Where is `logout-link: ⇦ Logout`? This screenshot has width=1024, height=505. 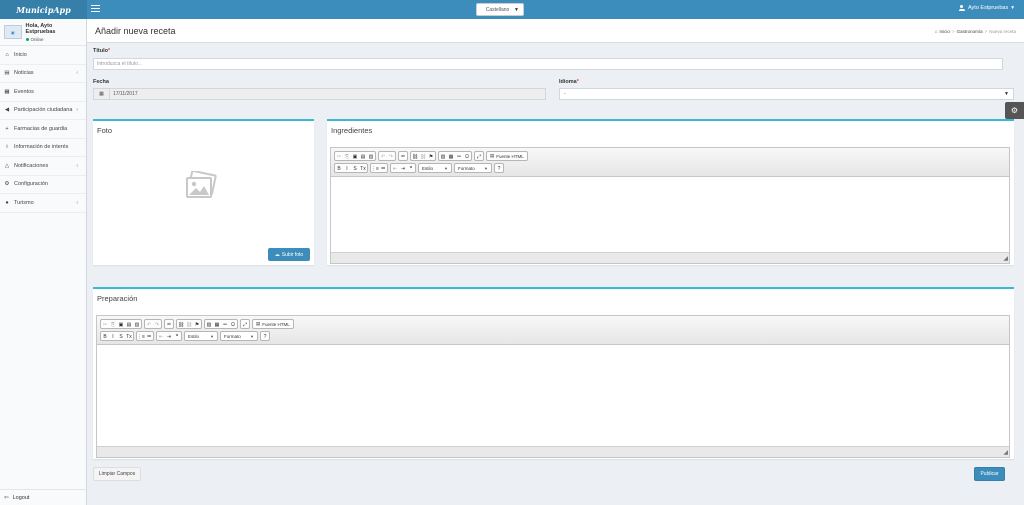 logout-link: ⇦ Logout is located at coordinates (43, 497).